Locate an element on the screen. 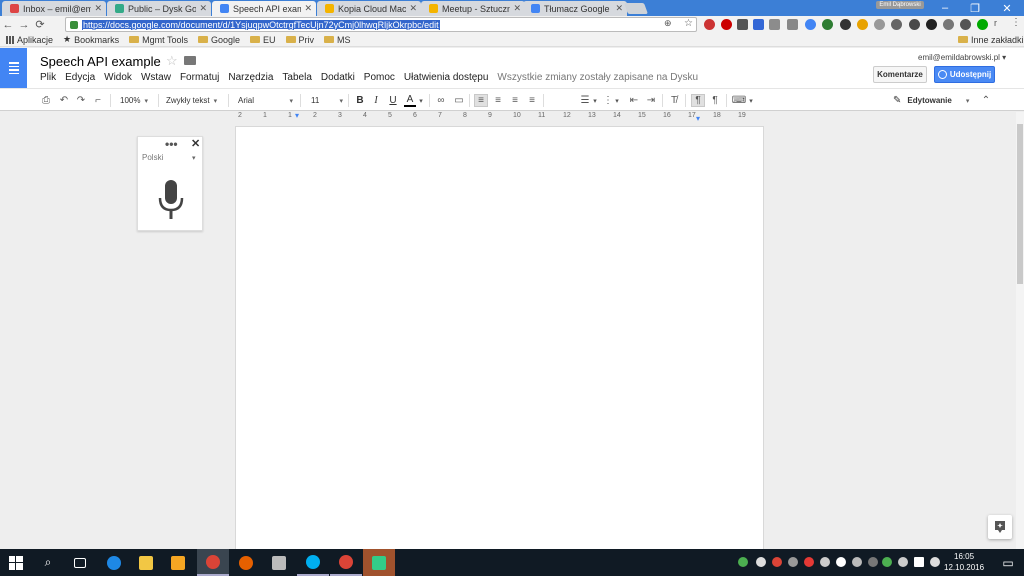 The width and height of the screenshot is (1024, 576). extension-icon: r is located at coordinates (995, 23).